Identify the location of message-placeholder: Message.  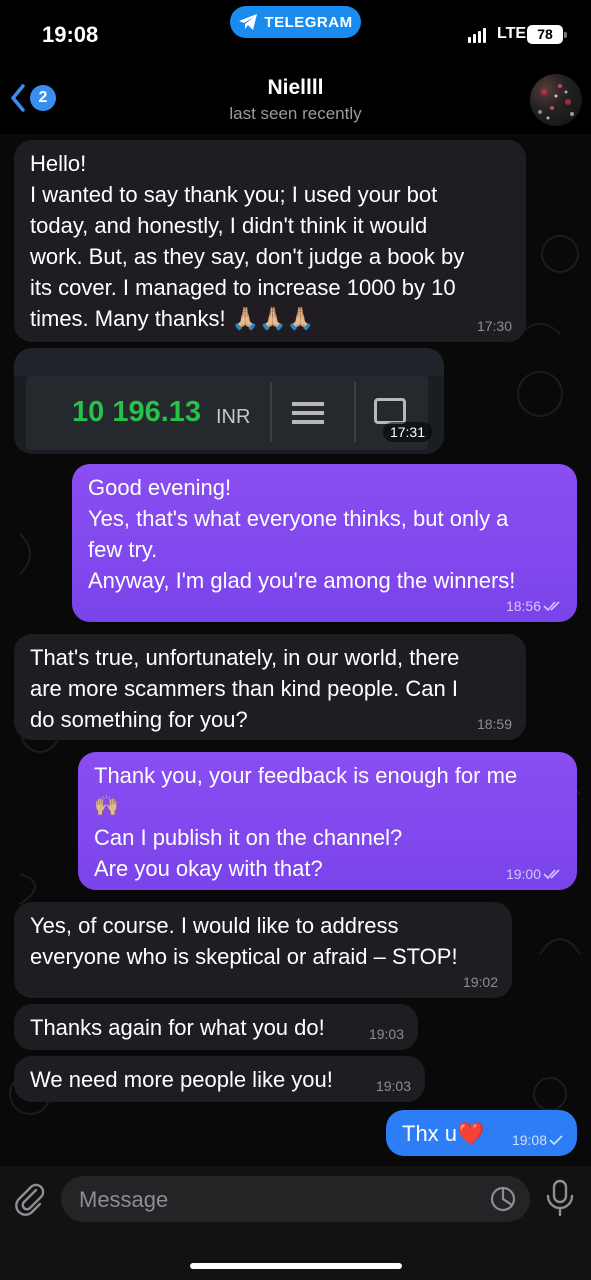
(124, 1199).